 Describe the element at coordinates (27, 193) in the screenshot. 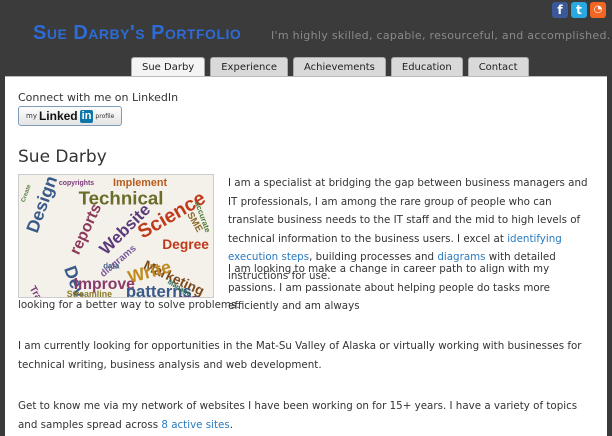

I see `word-cloud-word: Create` at that location.